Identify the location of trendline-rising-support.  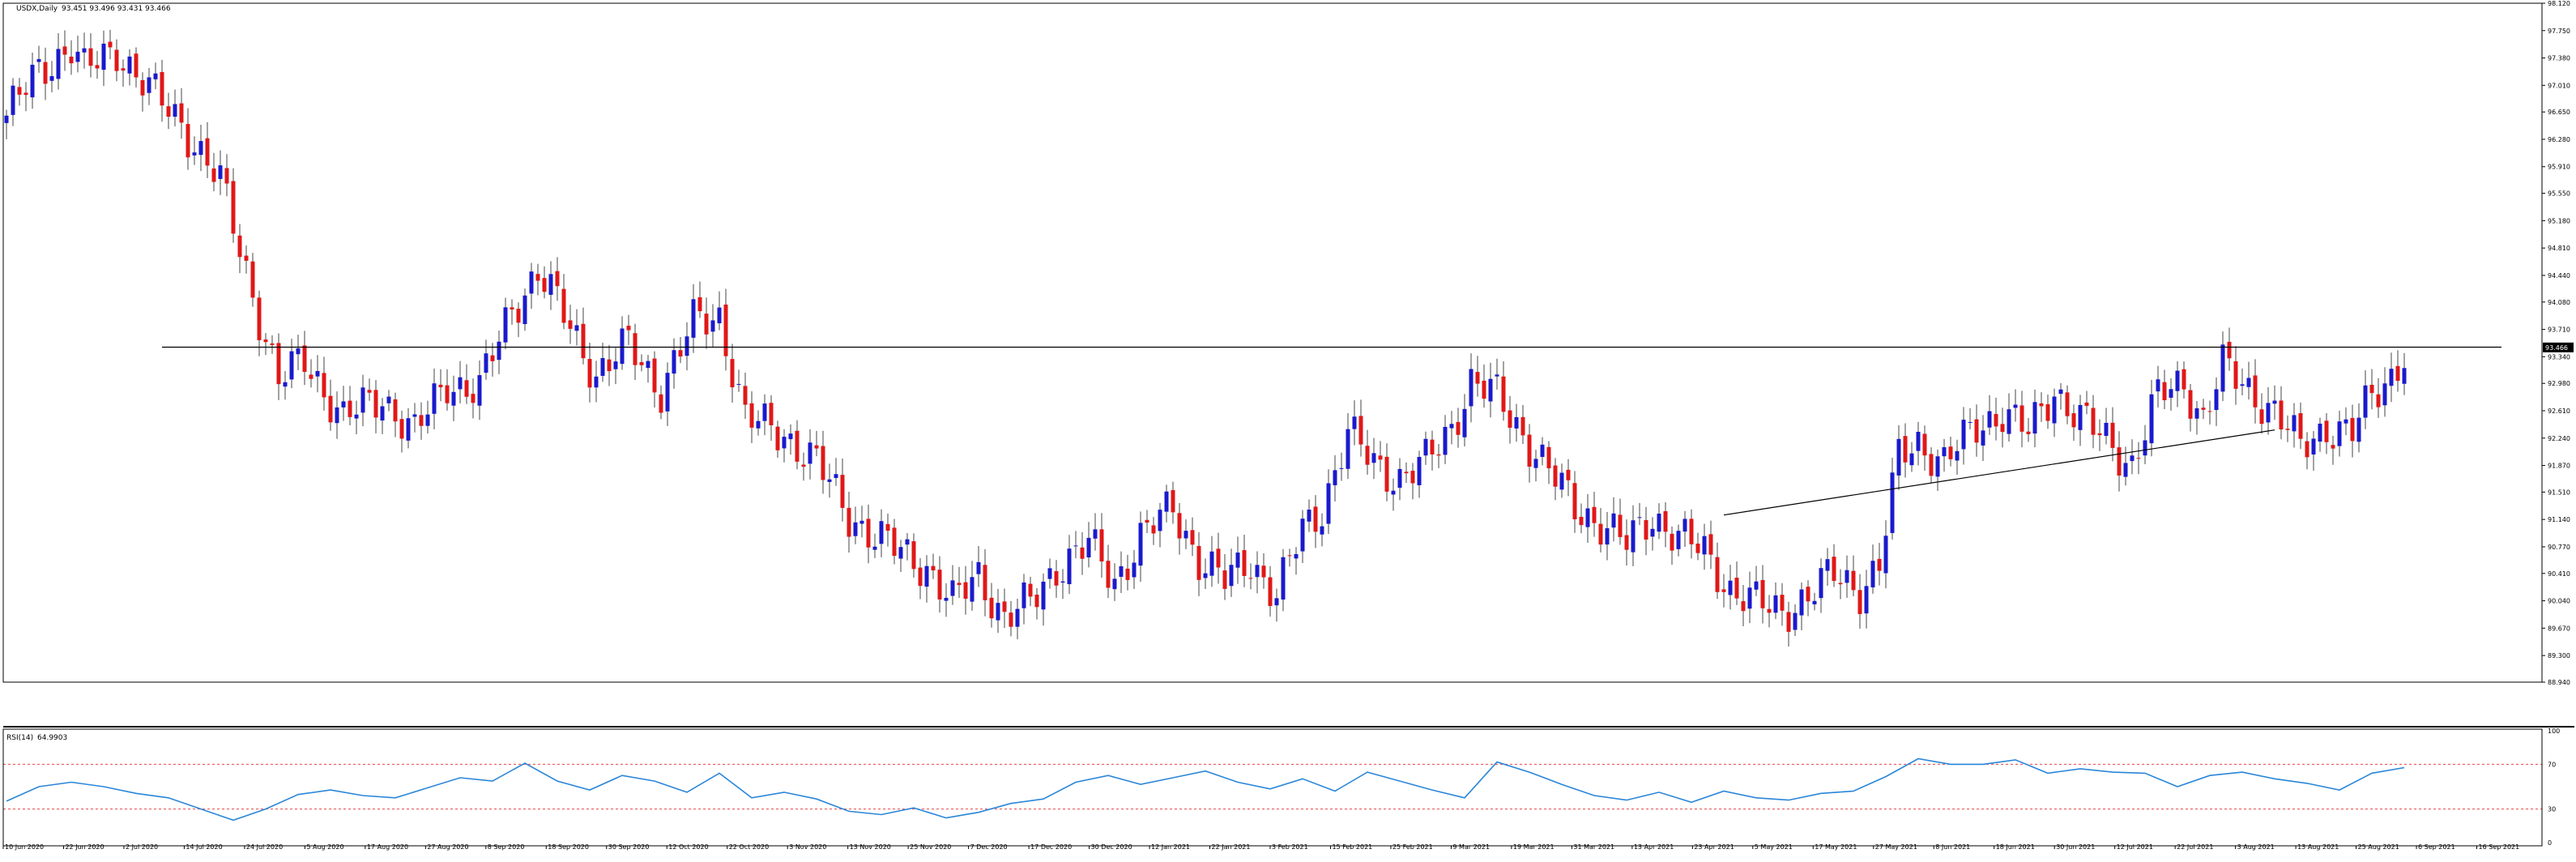
(1999, 472).